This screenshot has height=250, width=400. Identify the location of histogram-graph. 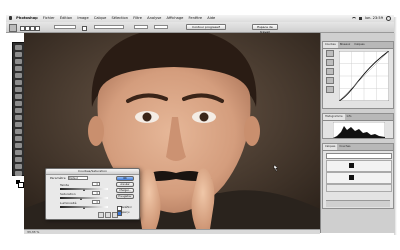
(359, 130).